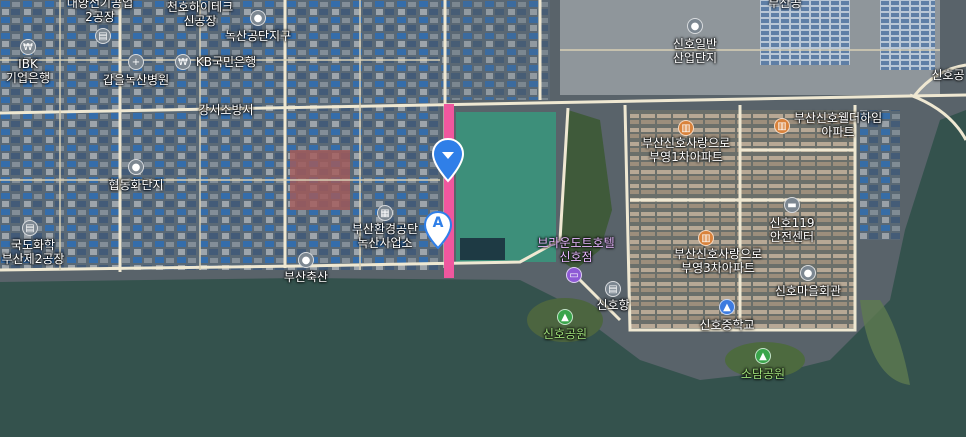 Image resolution: width=966 pixels, height=437 pixels. I want to click on hotel-icon: ▭, so click(574, 275).